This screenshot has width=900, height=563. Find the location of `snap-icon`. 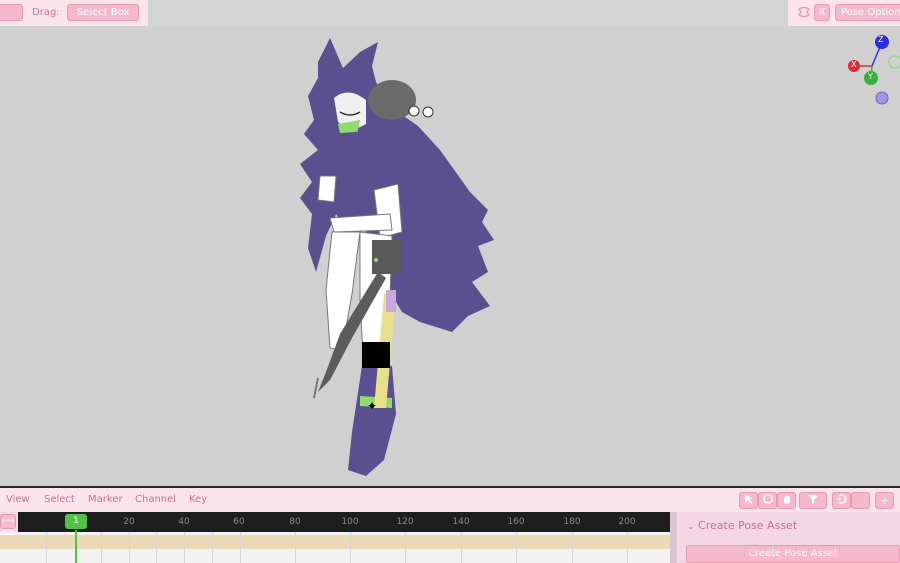

snap-icon is located at coordinates (841, 499).